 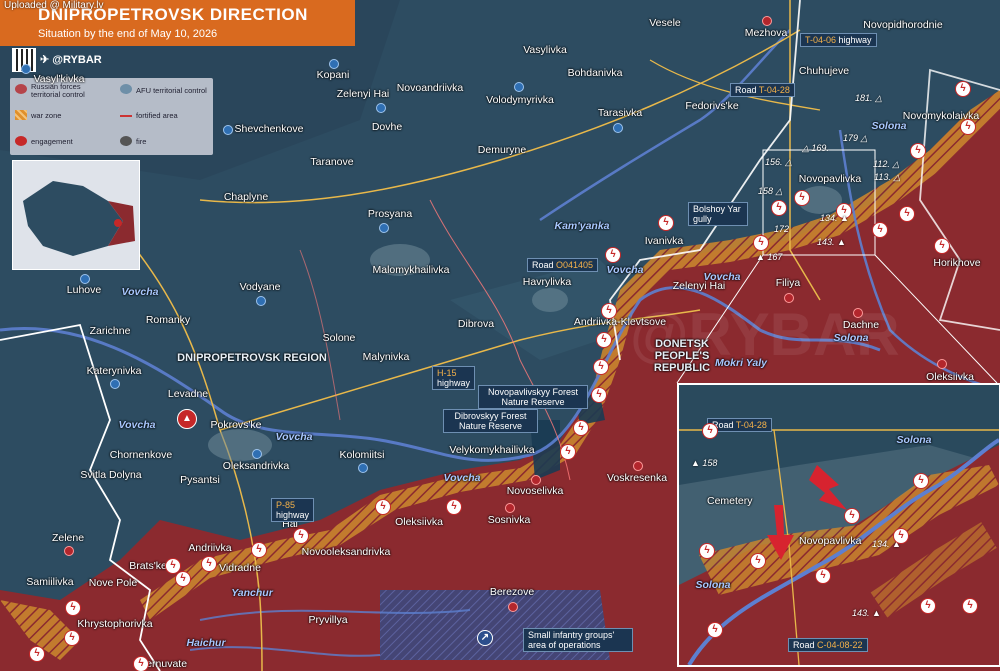 I want to click on settlement-label: Vidradne, so click(x=240, y=568).